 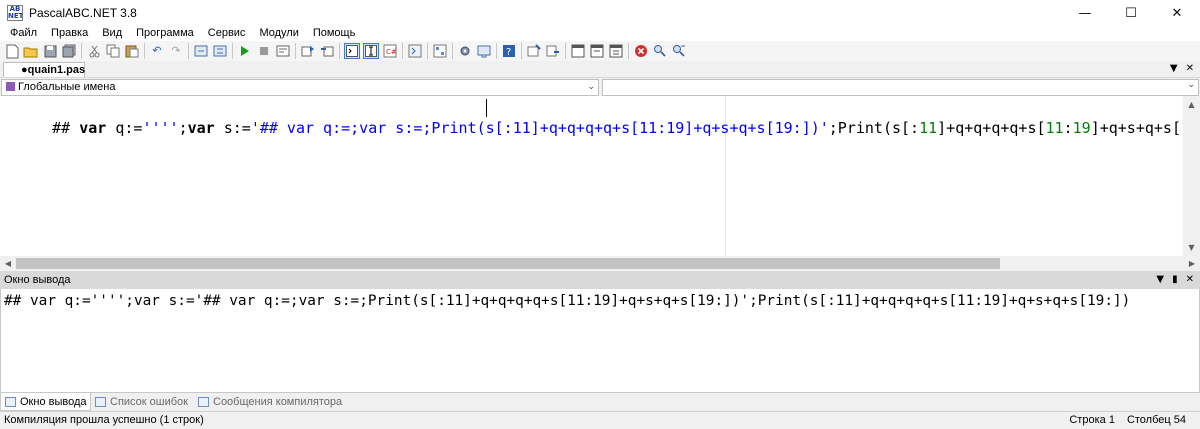 I want to click on output-panel-controls: ▼ ▮ ✕, so click(x=1175, y=280).